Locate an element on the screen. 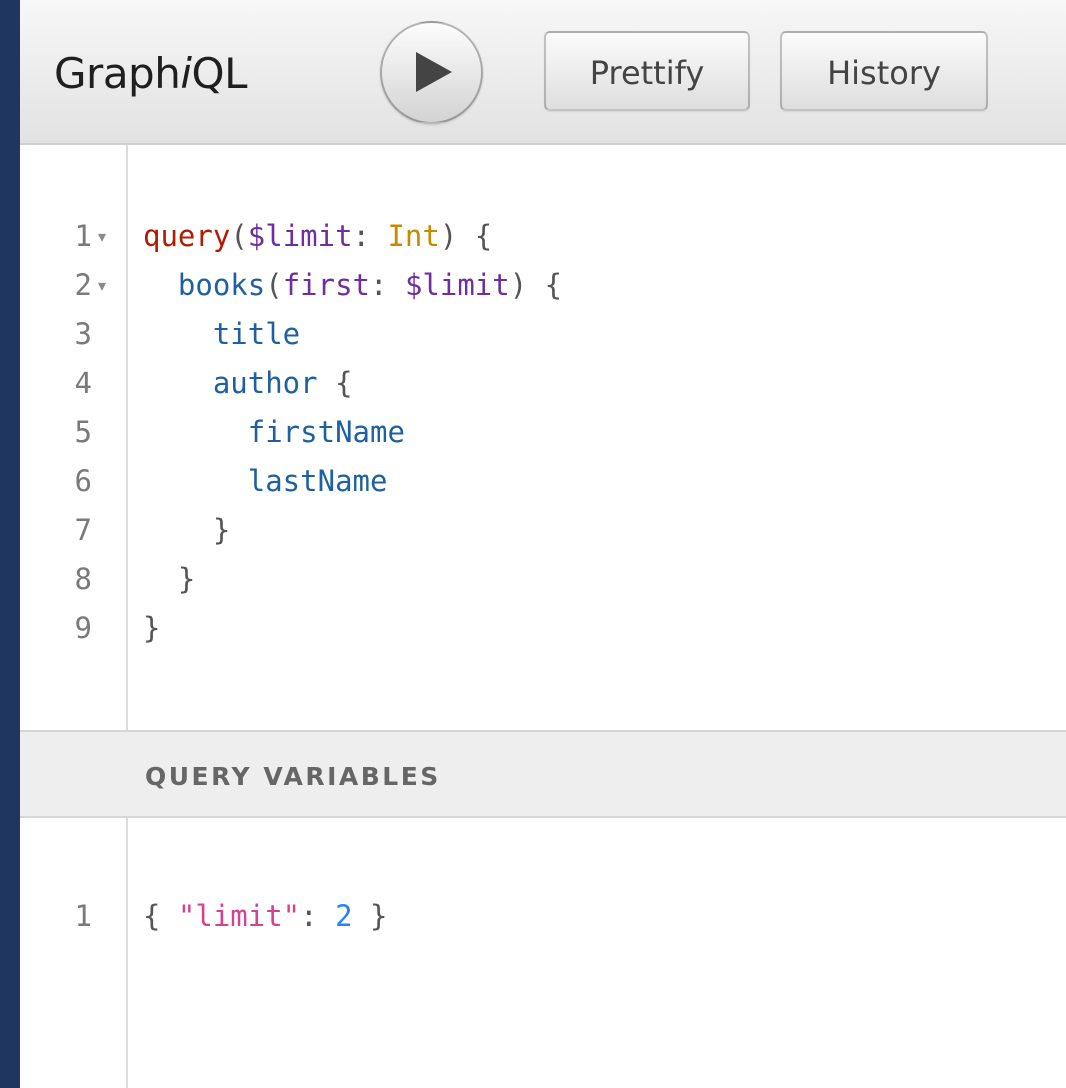  code-text: query($limit: Int) { is located at coordinates (317, 236).